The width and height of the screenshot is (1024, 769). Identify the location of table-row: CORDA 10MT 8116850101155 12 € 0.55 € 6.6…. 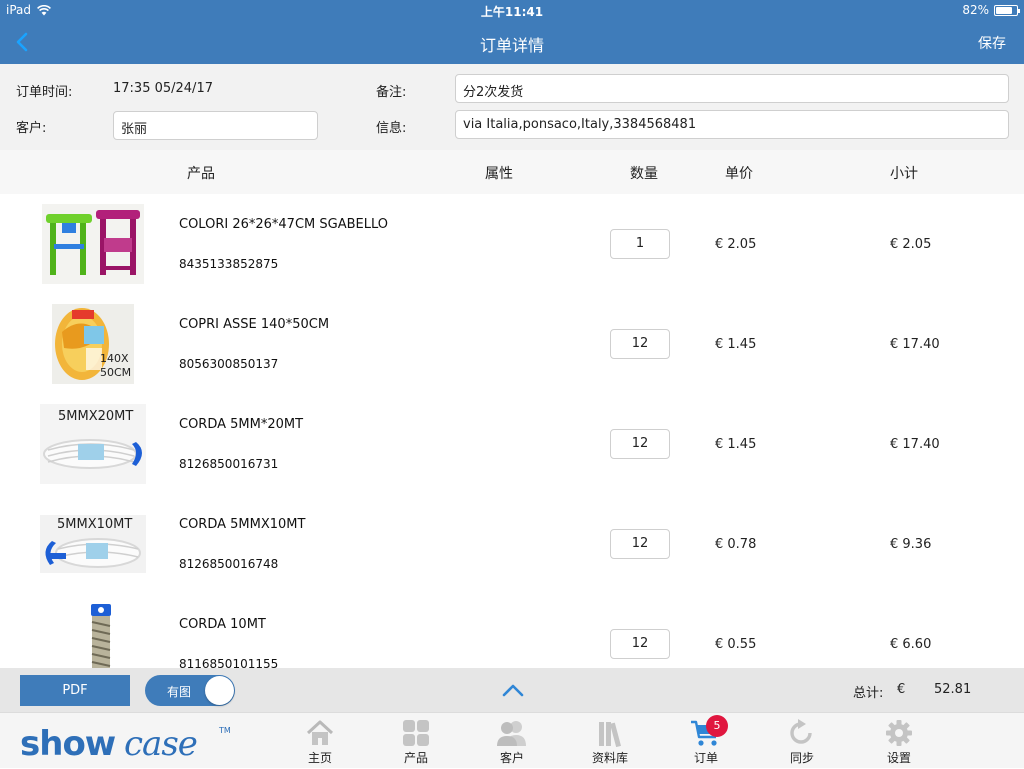
(512, 631).